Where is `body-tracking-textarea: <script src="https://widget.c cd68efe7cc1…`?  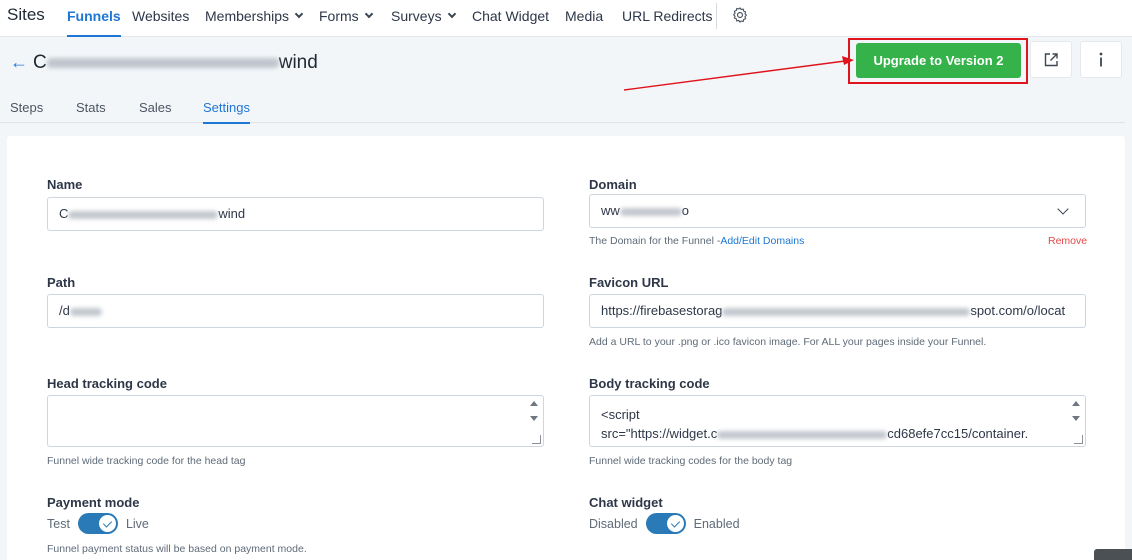
body-tracking-textarea: <script src="https://widget.c cd68efe7cc1… is located at coordinates (837, 421).